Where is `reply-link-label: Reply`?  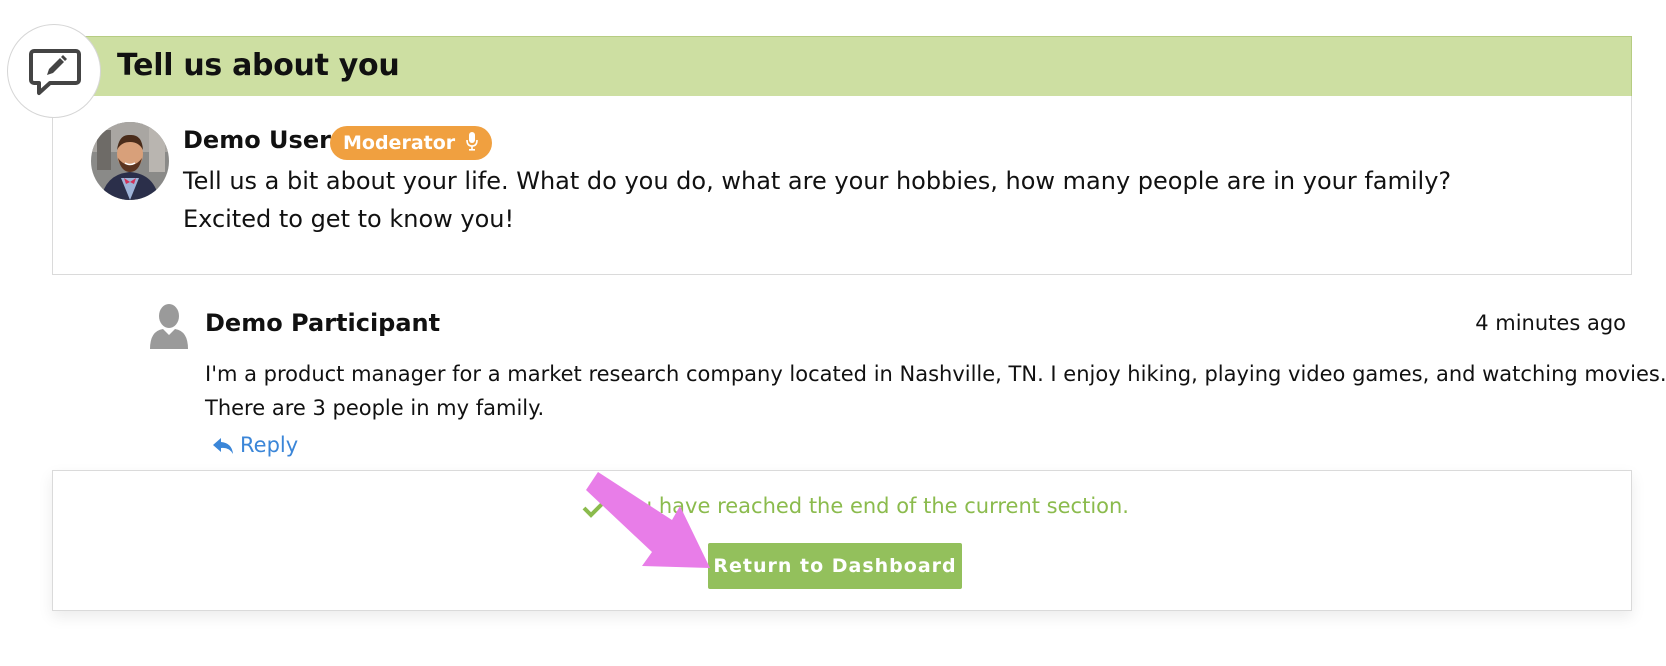 reply-link-label: Reply is located at coordinates (269, 445).